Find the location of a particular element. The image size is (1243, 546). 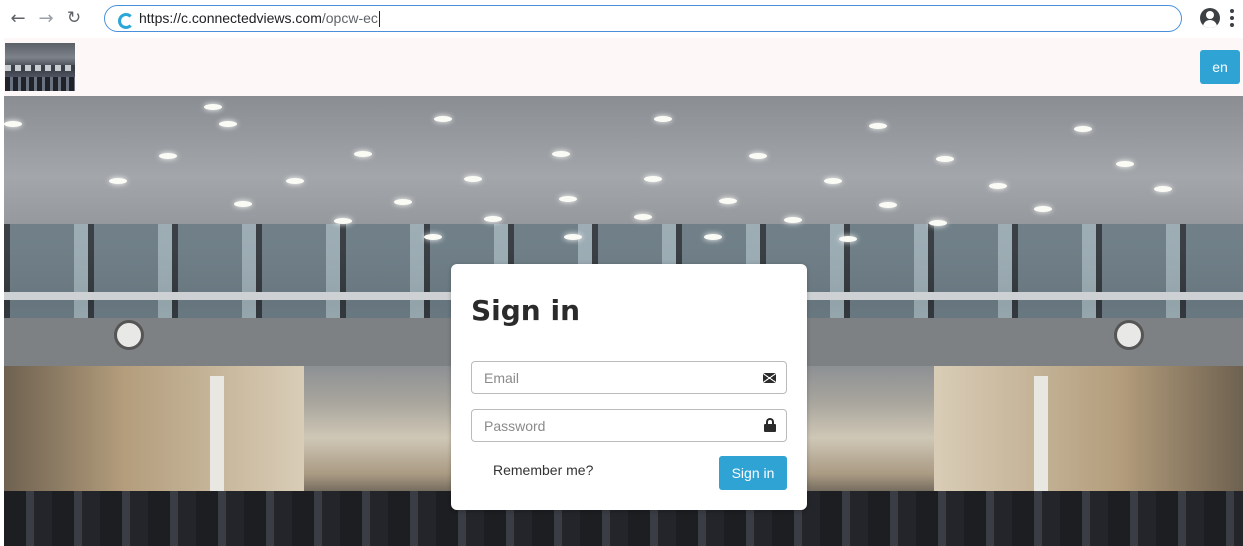

back-arrow-icon: ← is located at coordinates (18, 18).